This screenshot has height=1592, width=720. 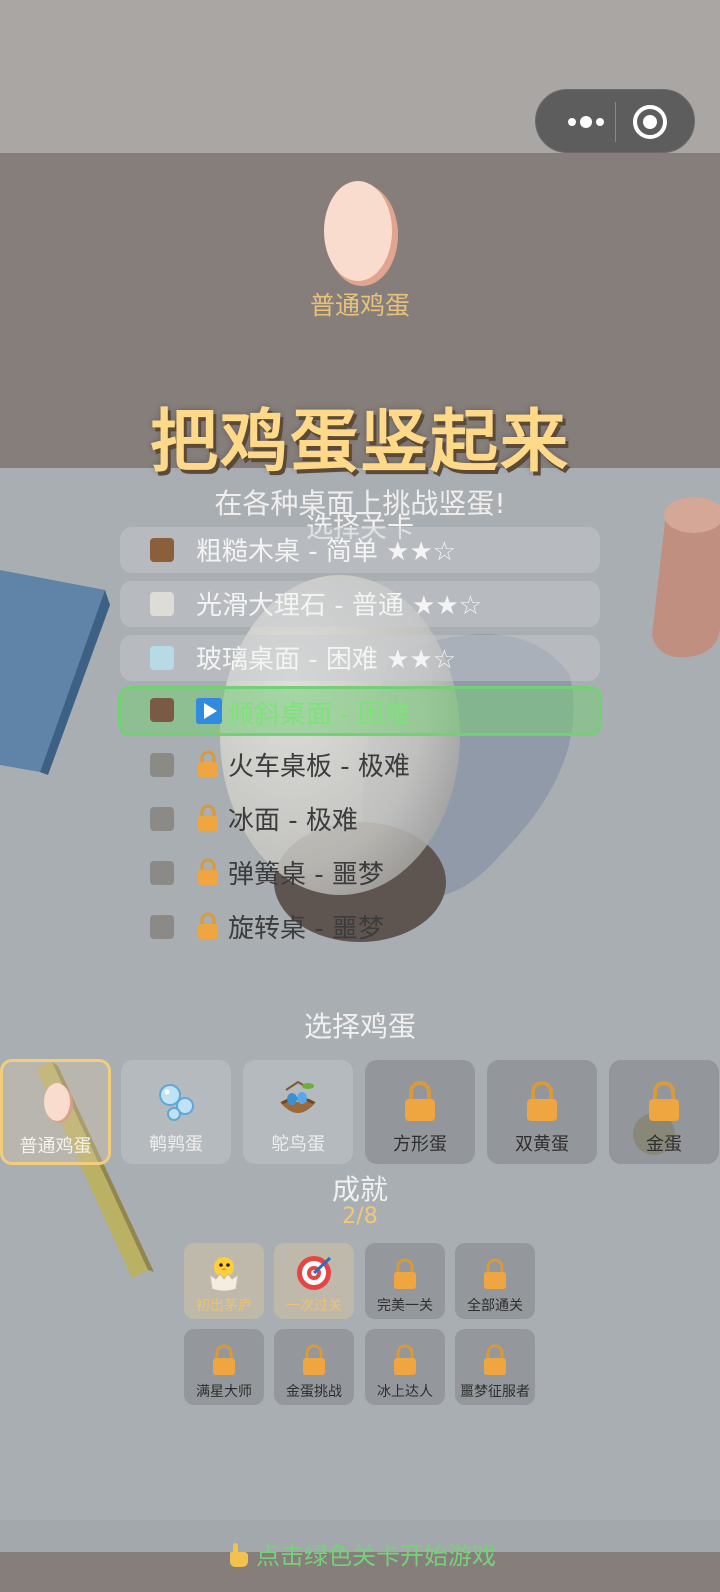 I want to click on egg-card-square: 方形蛋, so click(x=420, y=1112).